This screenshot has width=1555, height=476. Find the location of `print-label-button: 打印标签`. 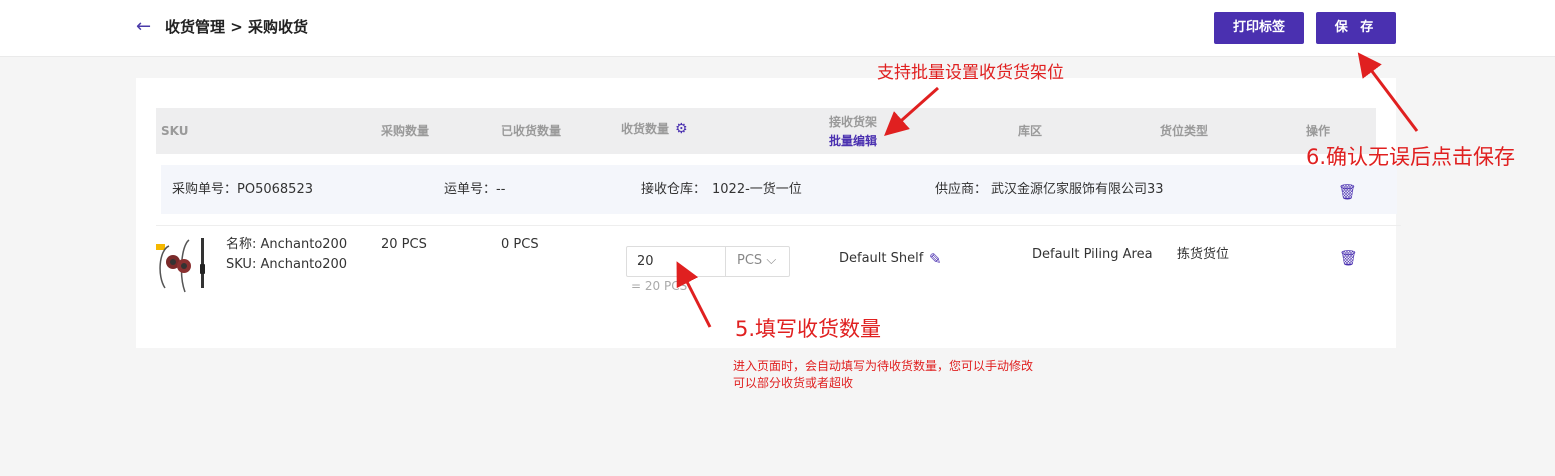

print-label-button: 打印标签 is located at coordinates (1259, 28).